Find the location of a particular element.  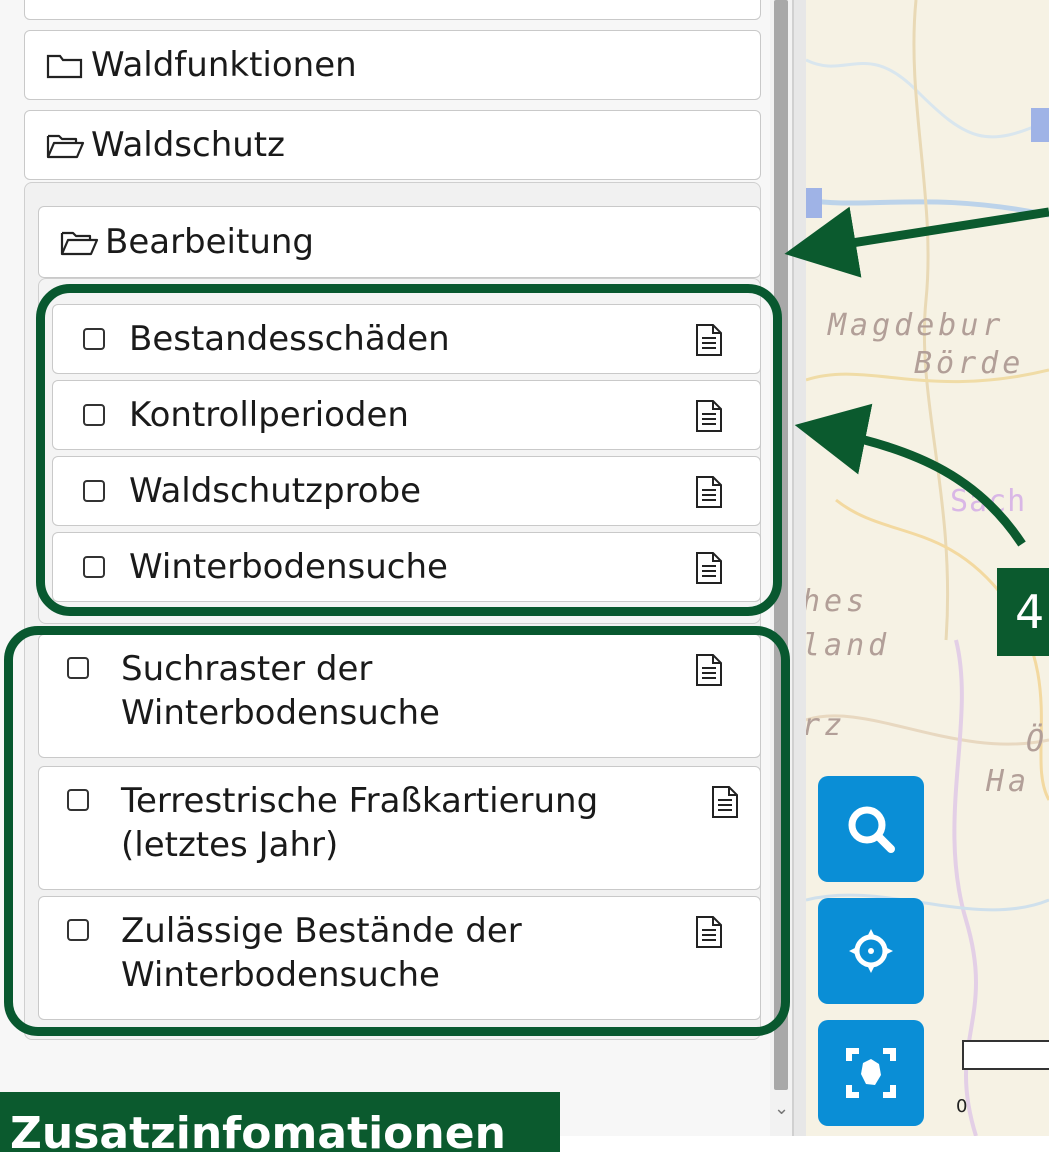

search-icon is located at coordinates (871, 829).